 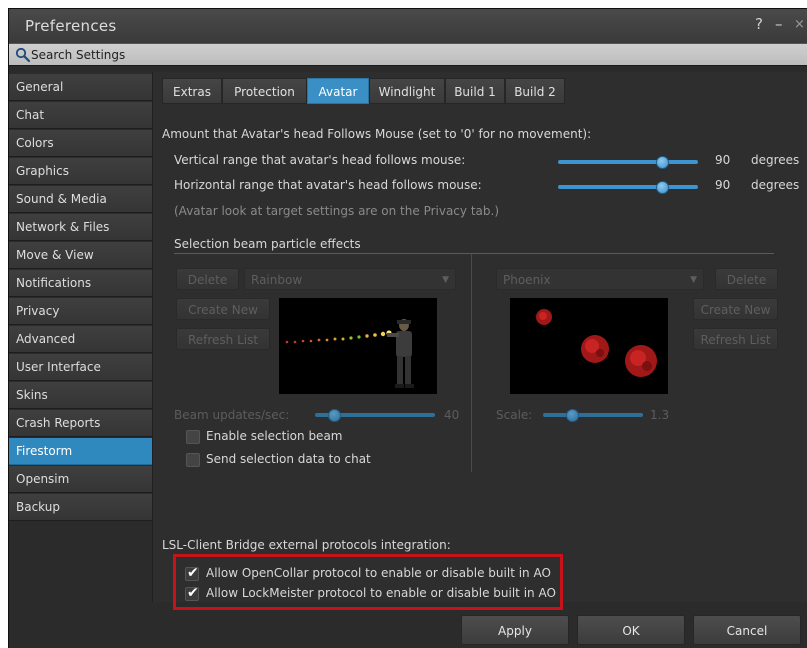 What do you see at coordinates (193, 437) in the screenshot?
I see `enable-beam-checkbox` at bounding box center [193, 437].